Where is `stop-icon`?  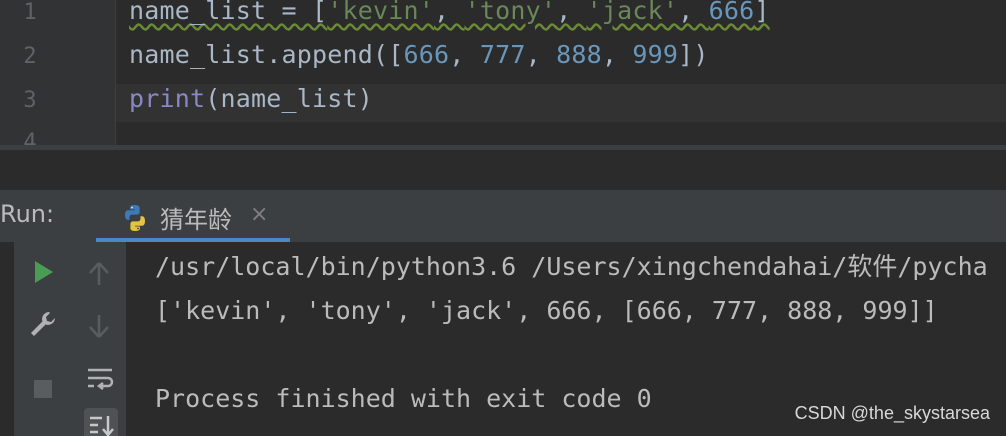 stop-icon is located at coordinates (43, 389).